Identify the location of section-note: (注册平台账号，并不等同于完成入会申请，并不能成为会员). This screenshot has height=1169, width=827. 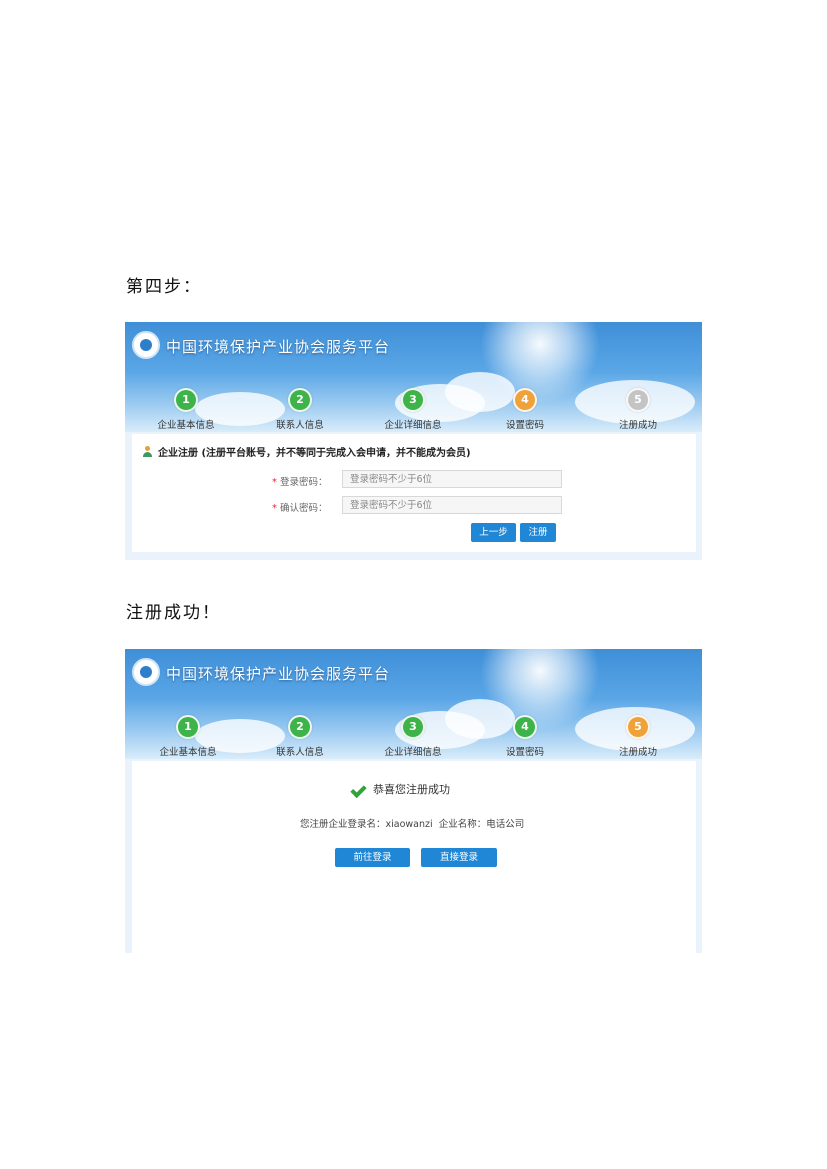
(336, 453).